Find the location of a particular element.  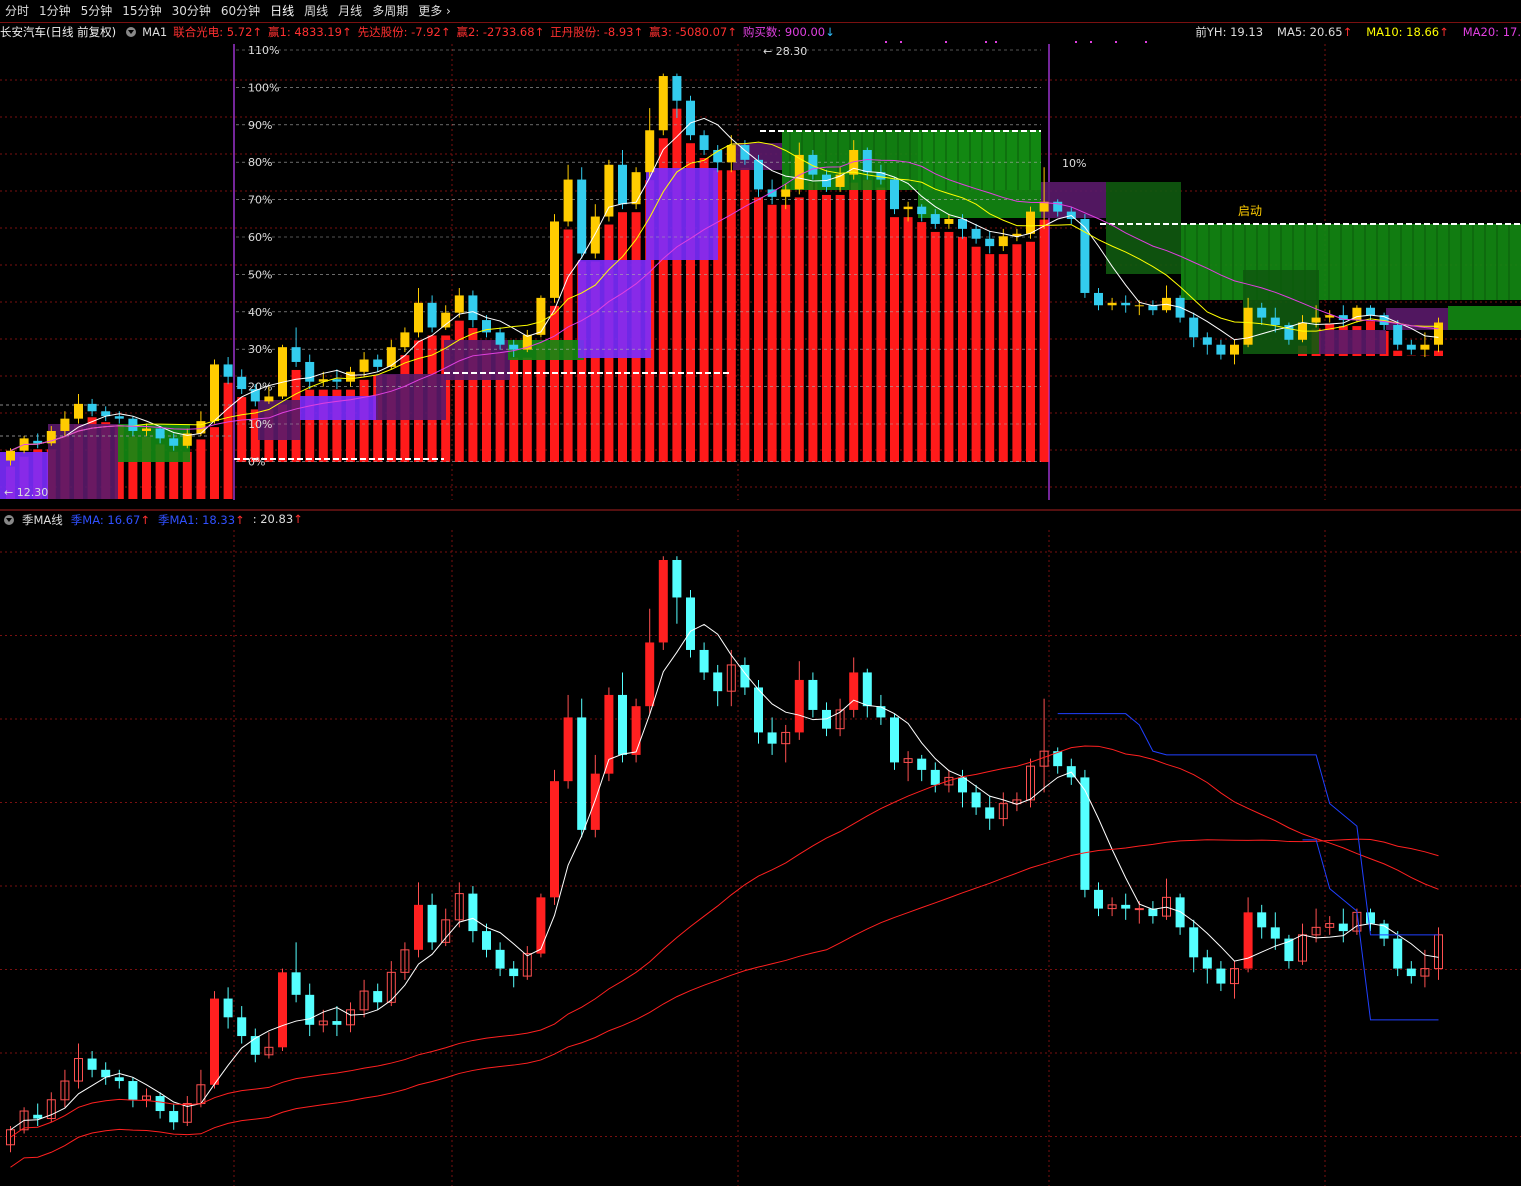

pct-label: 100% is located at coordinates (263, 87).